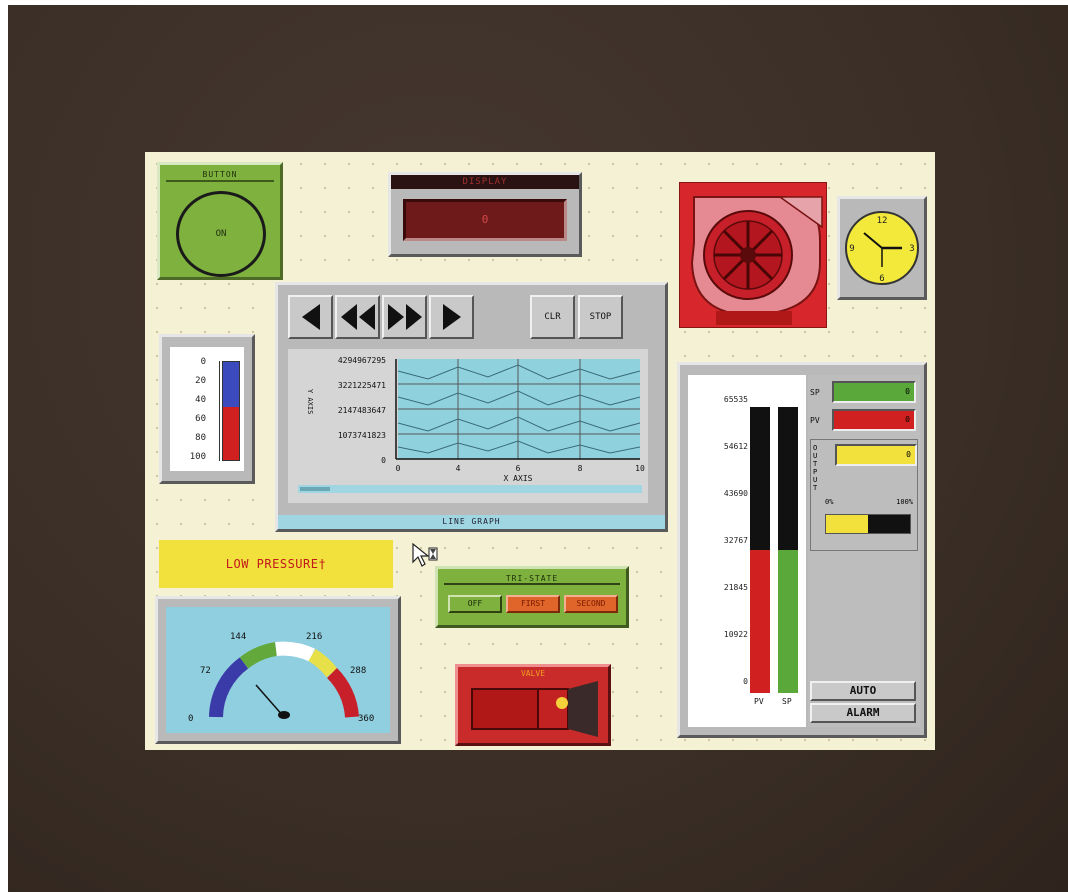 The height and width of the screenshot is (892, 1068). I want to click on display-title: DISPLAY, so click(485, 182).